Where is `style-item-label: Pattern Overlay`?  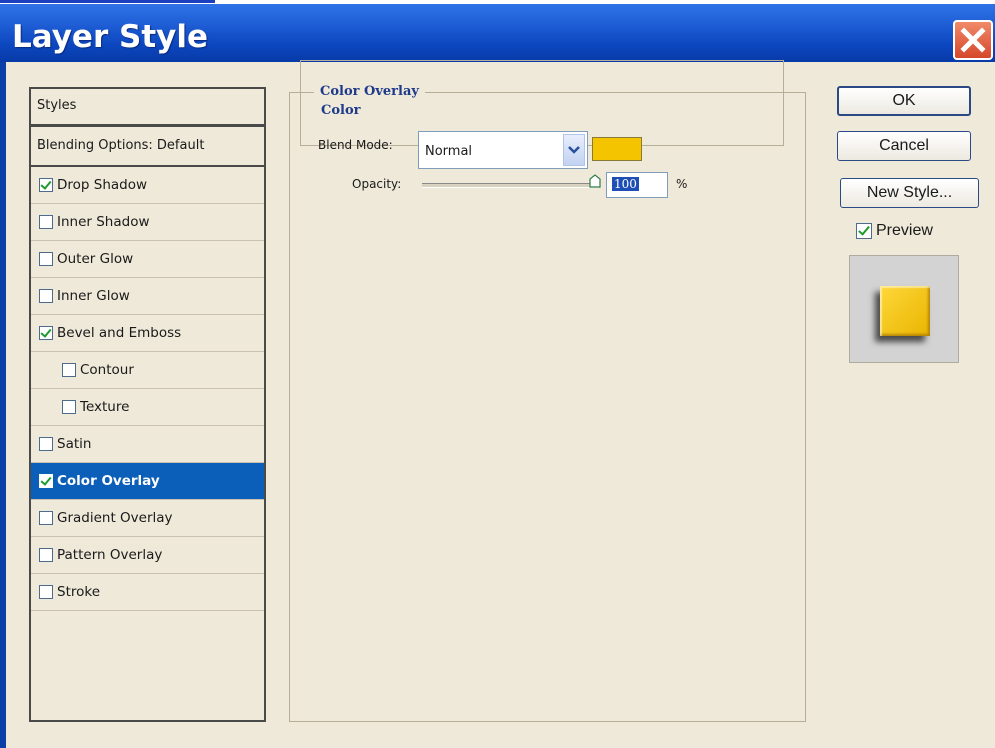
style-item-label: Pattern Overlay is located at coordinates (110, 555).